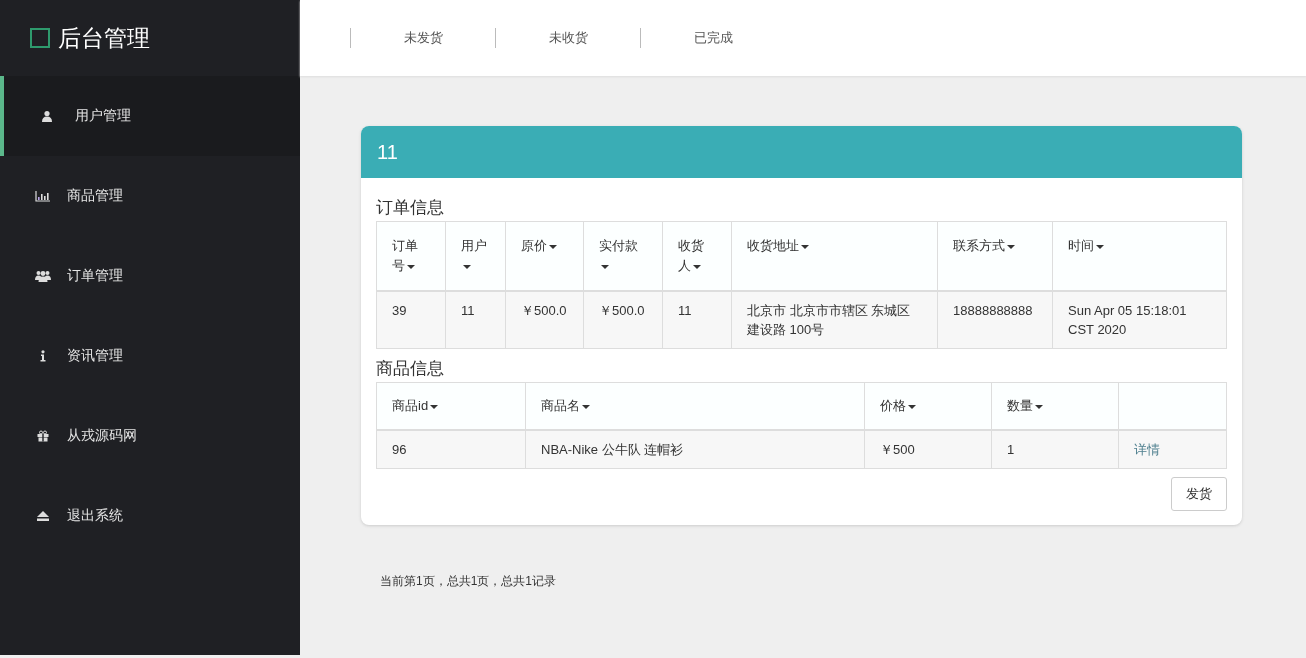  I want to click on column-header: 实付款, so click(623, 256).